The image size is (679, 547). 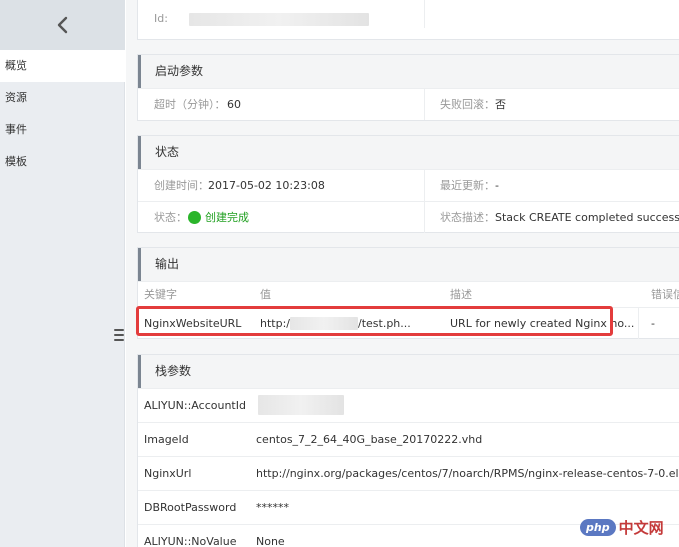 I want to click on launch-params-title: 启动参数, so click(x=408, y=71).